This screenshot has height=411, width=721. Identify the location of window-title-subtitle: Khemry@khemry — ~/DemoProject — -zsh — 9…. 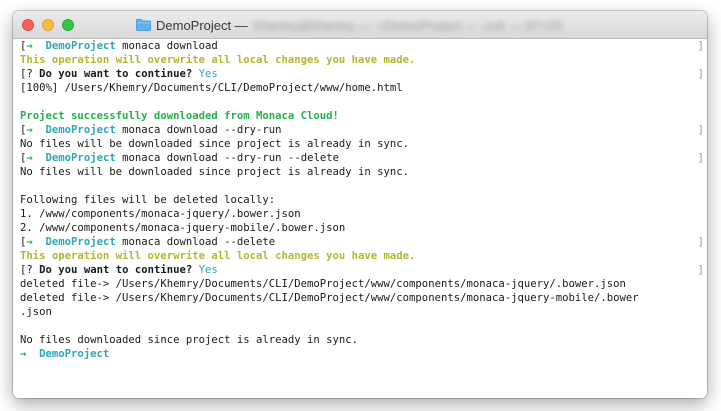
(408, 25).